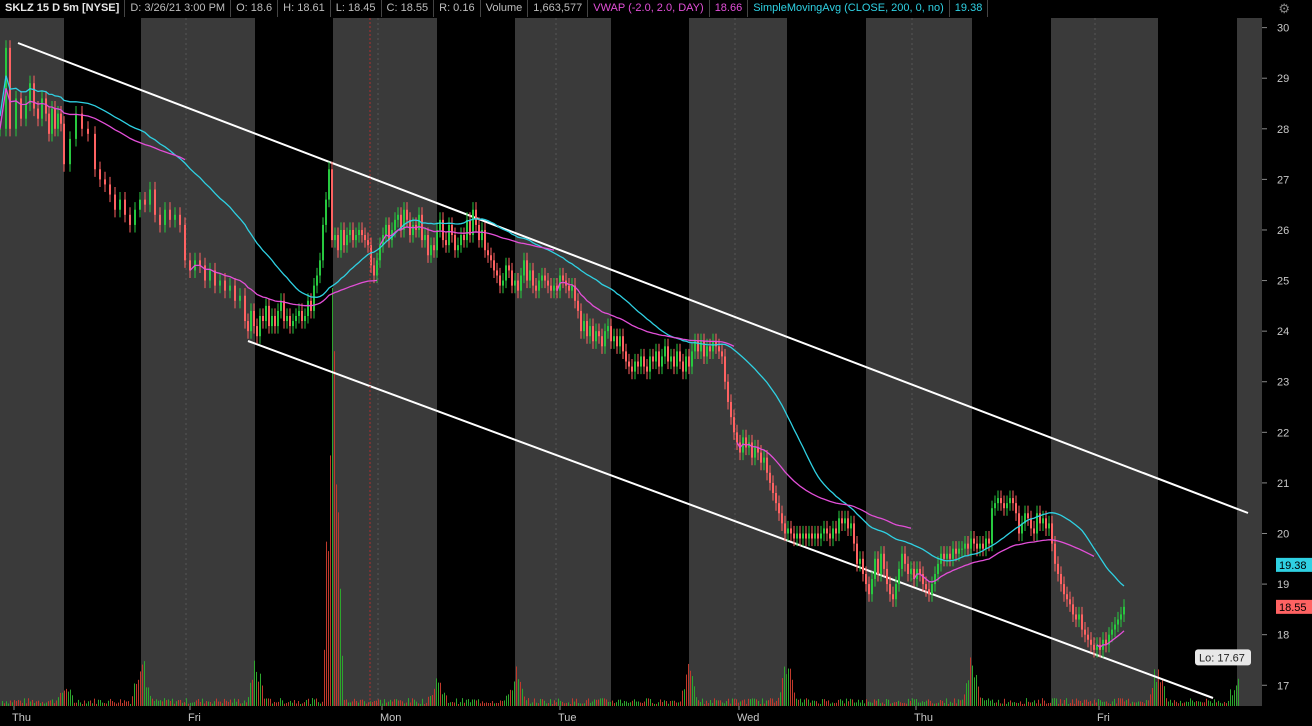 The width and height of the screenshot is (1312, 726). Describe the element at coordinates (1249, 362) in the screenshot. I see `extended-hours-band` at that location.